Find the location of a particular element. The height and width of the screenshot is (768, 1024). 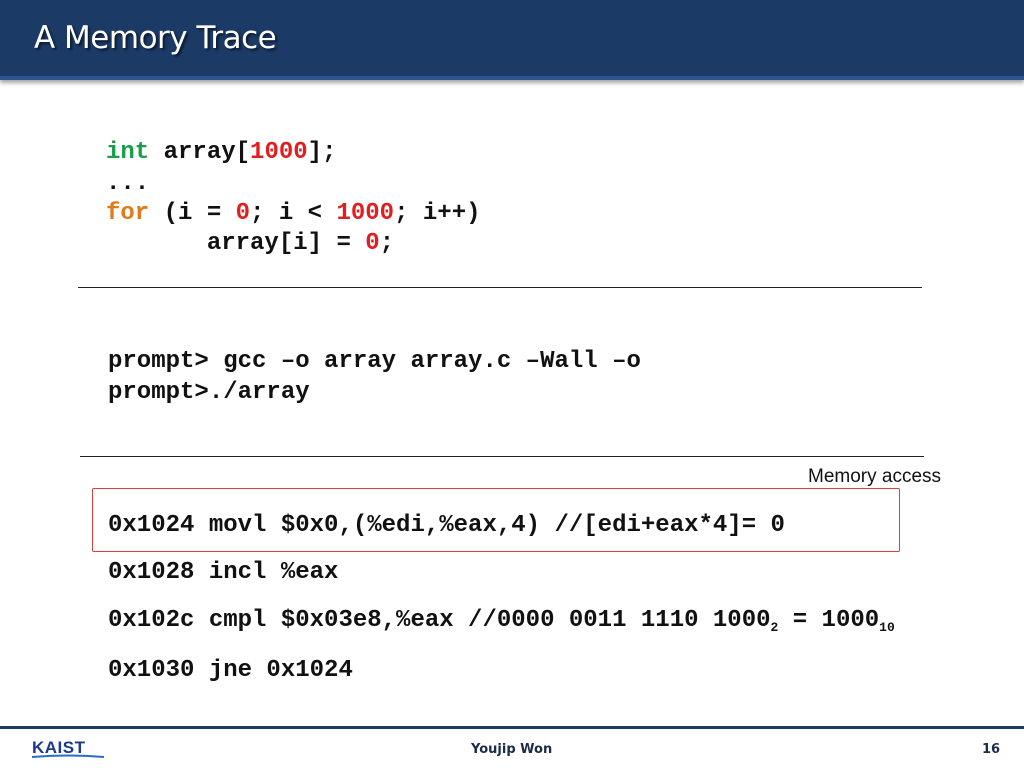

keyword-int: int is located at coordinates (128, 152).